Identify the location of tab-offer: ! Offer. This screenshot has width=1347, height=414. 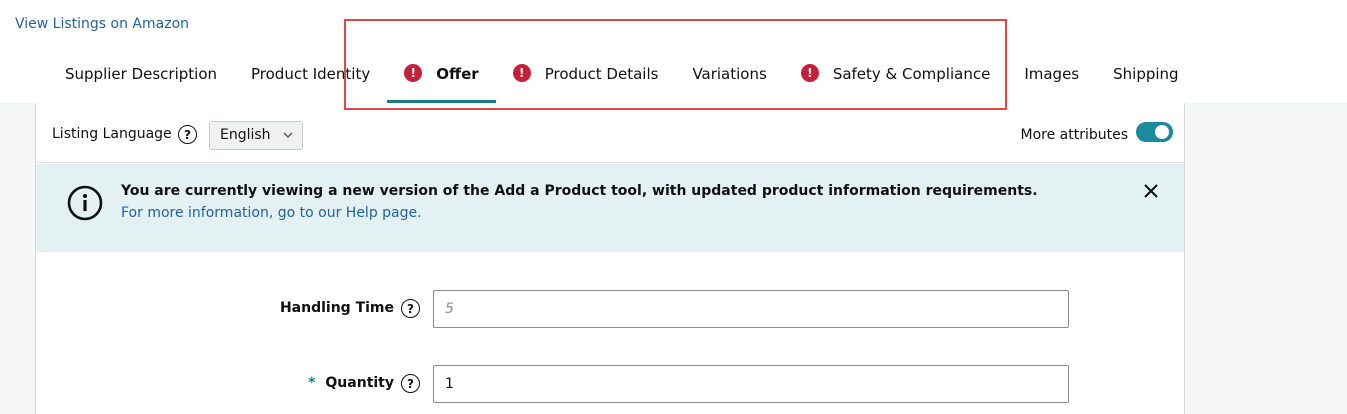
(442, 74).